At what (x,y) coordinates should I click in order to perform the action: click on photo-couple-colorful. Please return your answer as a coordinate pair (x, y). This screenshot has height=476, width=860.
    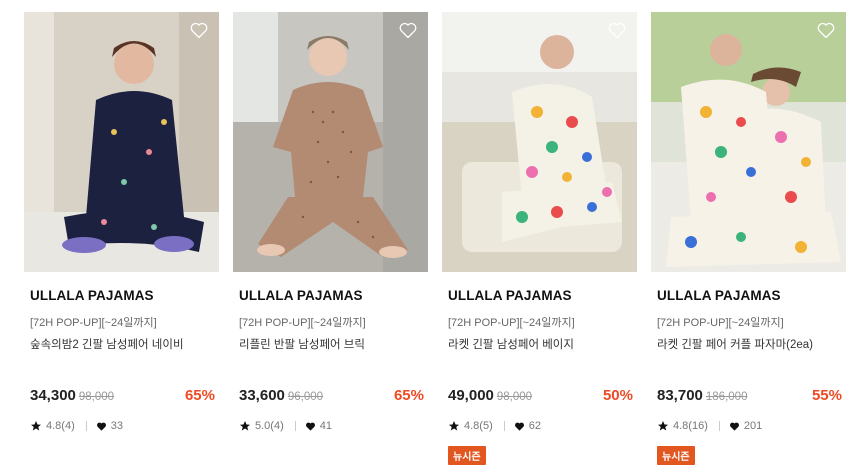
    Looking at the image, I should click on (748, 142).